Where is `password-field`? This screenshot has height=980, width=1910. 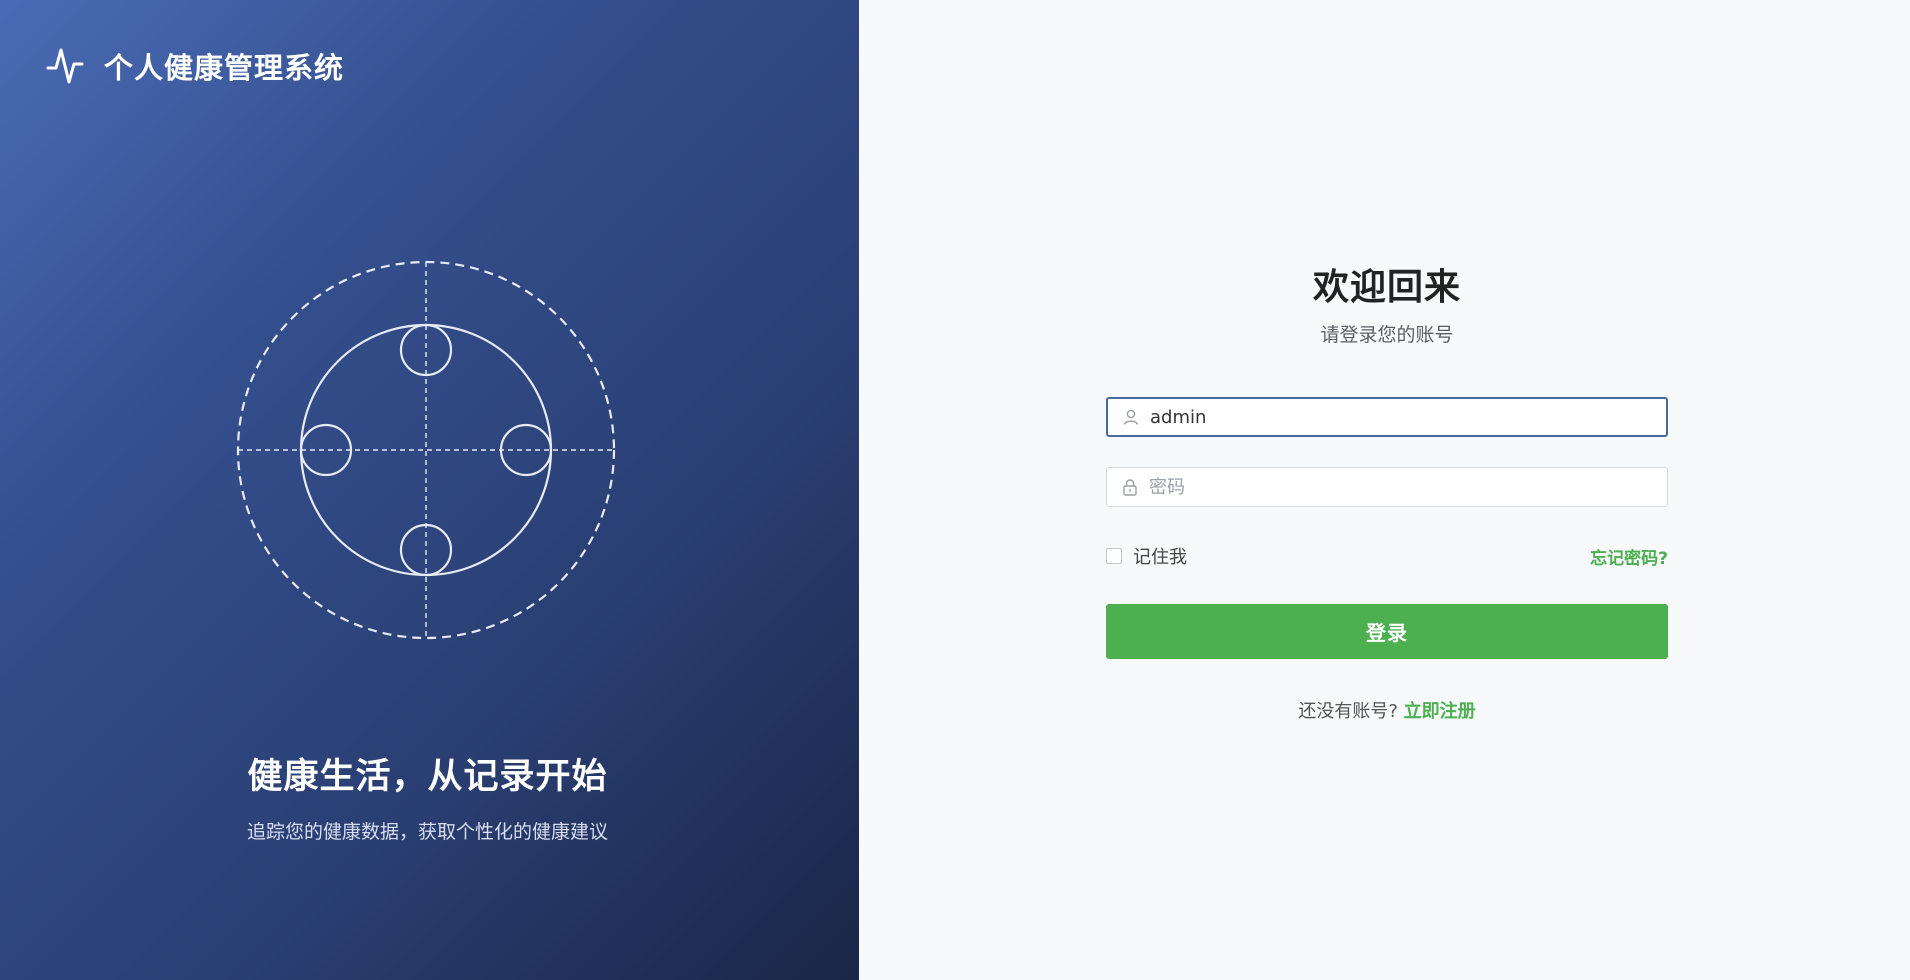 password-field is located at coordinates (1387, 487).